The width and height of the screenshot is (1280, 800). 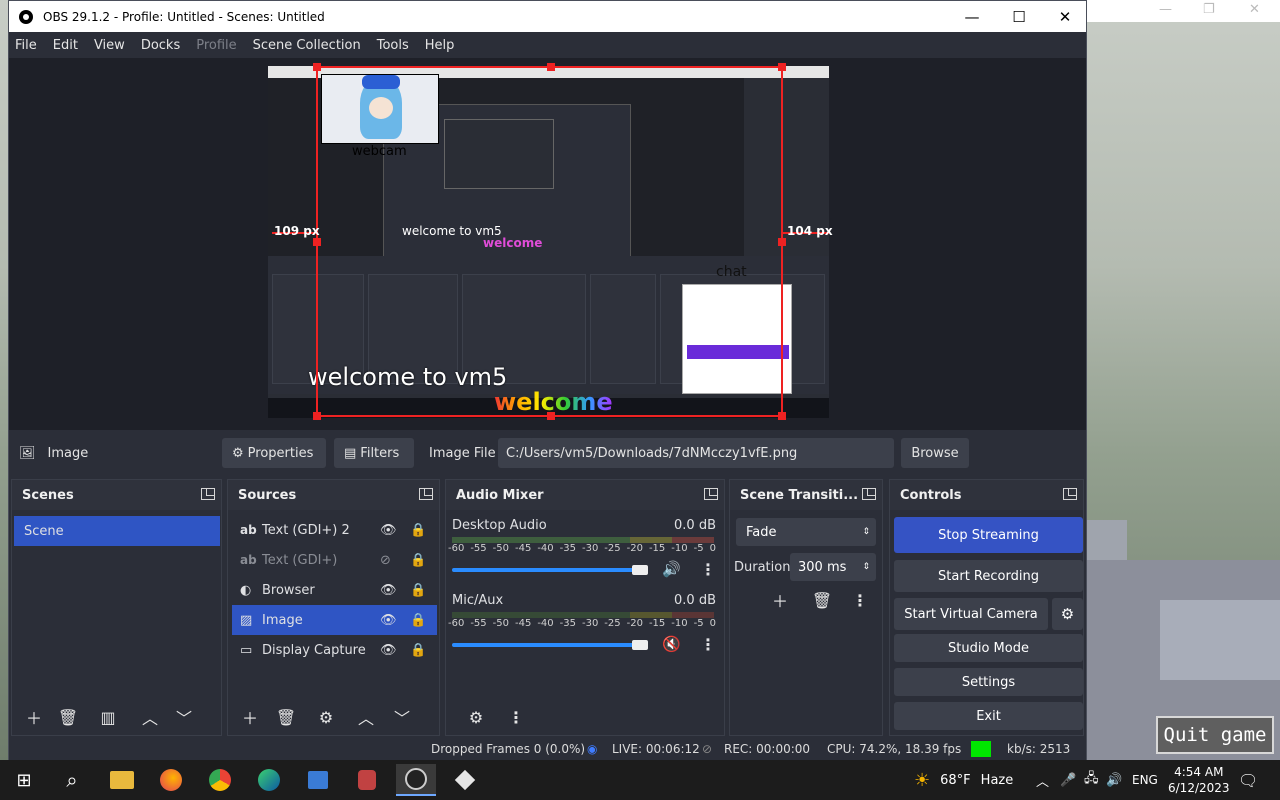 What do you see at coordinates (333, 530) in the screenshot?
I see `source-item: ab Text (GDI+) 2 👁 🔒` at bounding box center [333, 530].